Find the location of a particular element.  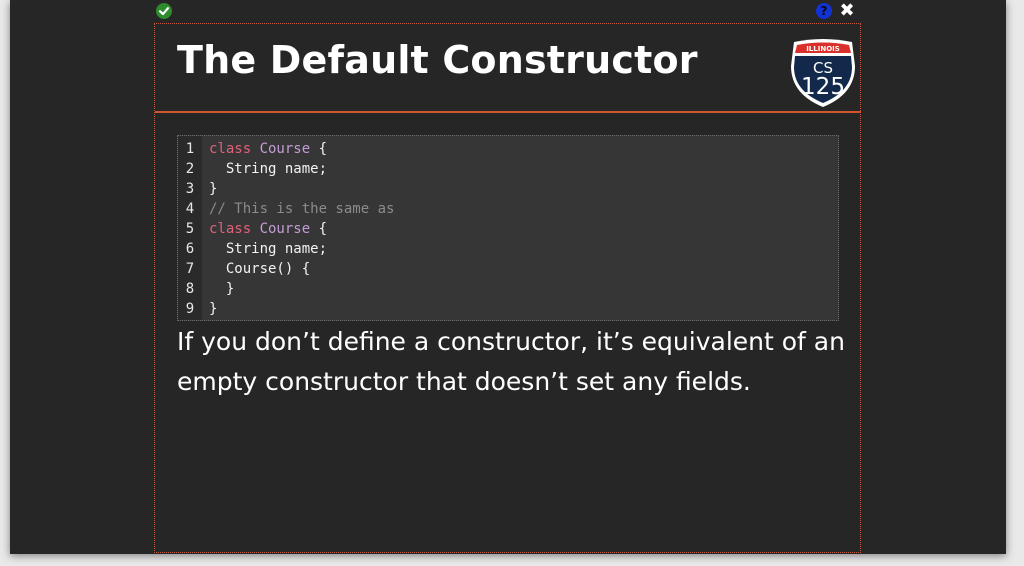

line-number: 1 is located at coordinates (190, 149).